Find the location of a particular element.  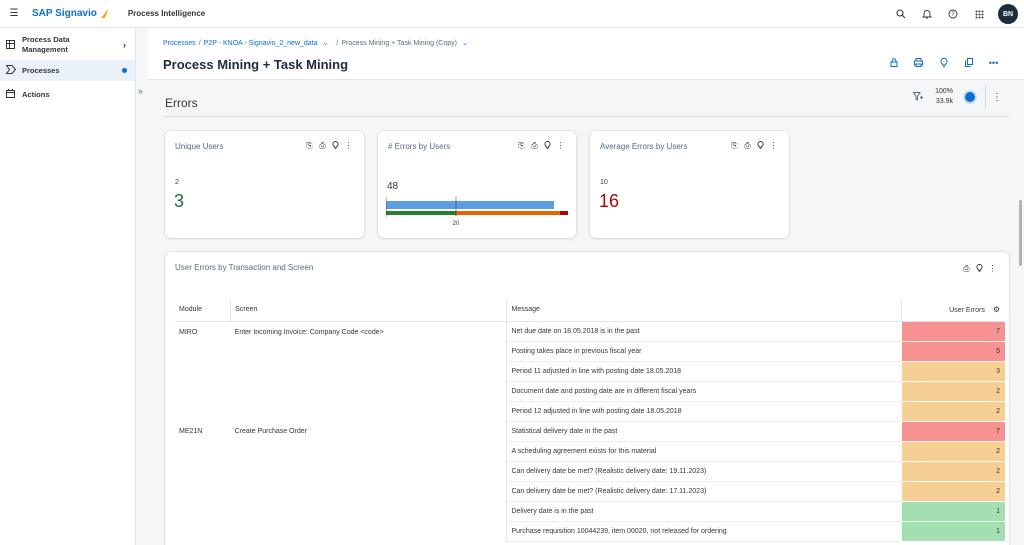

logo-text: SAP Signavio is located at coordinates (64, 13).